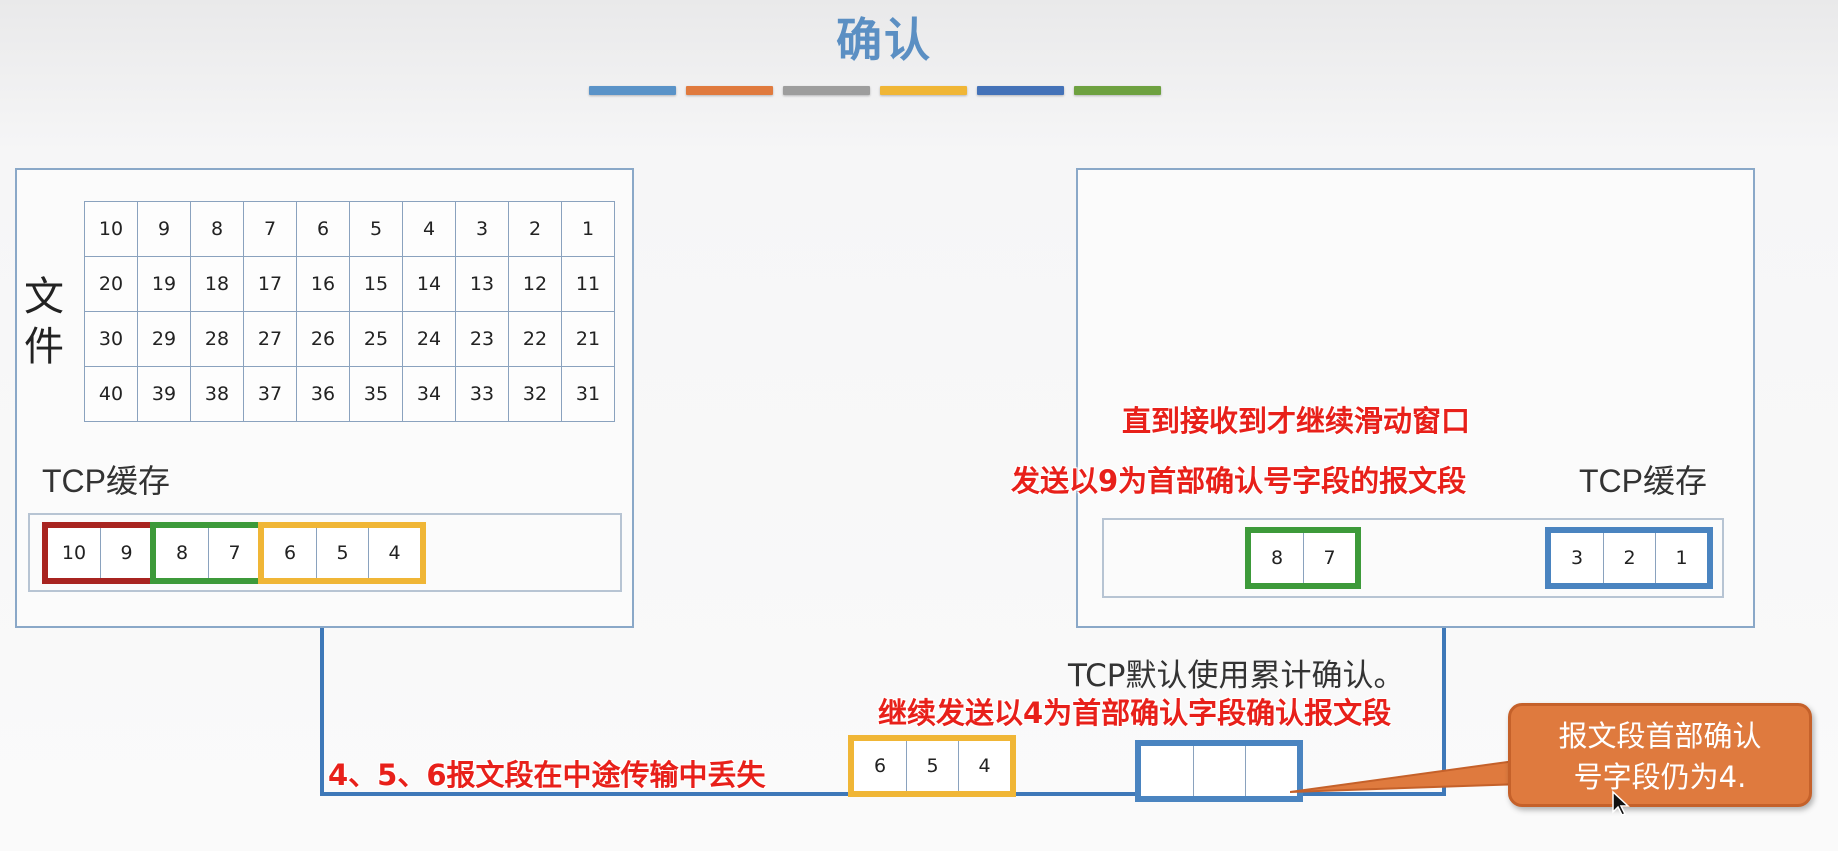 The height and width of the screenshot is (851, 1838). I want to click on file-grid-row: 10 9 8 7 6 5 4 3 2 1, so click(349, 229).